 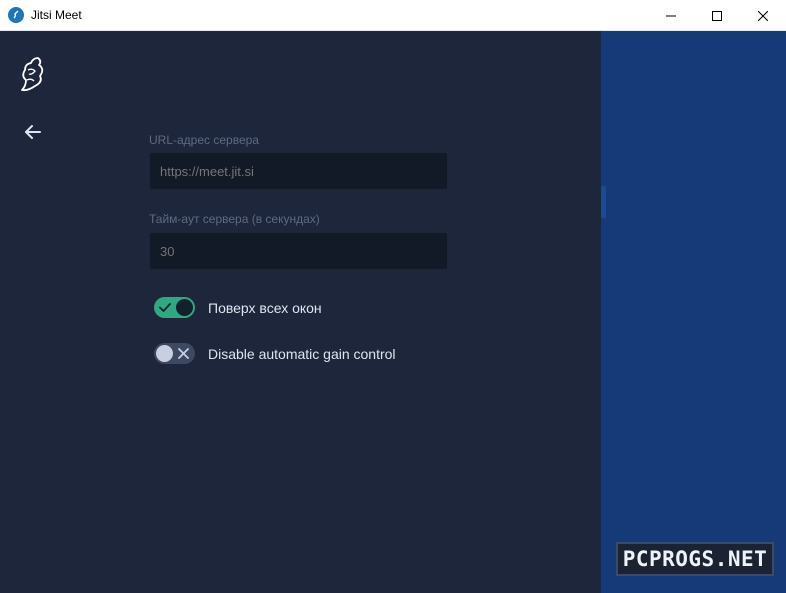 I want to click on server-url-input, so click(x=298, y=171).